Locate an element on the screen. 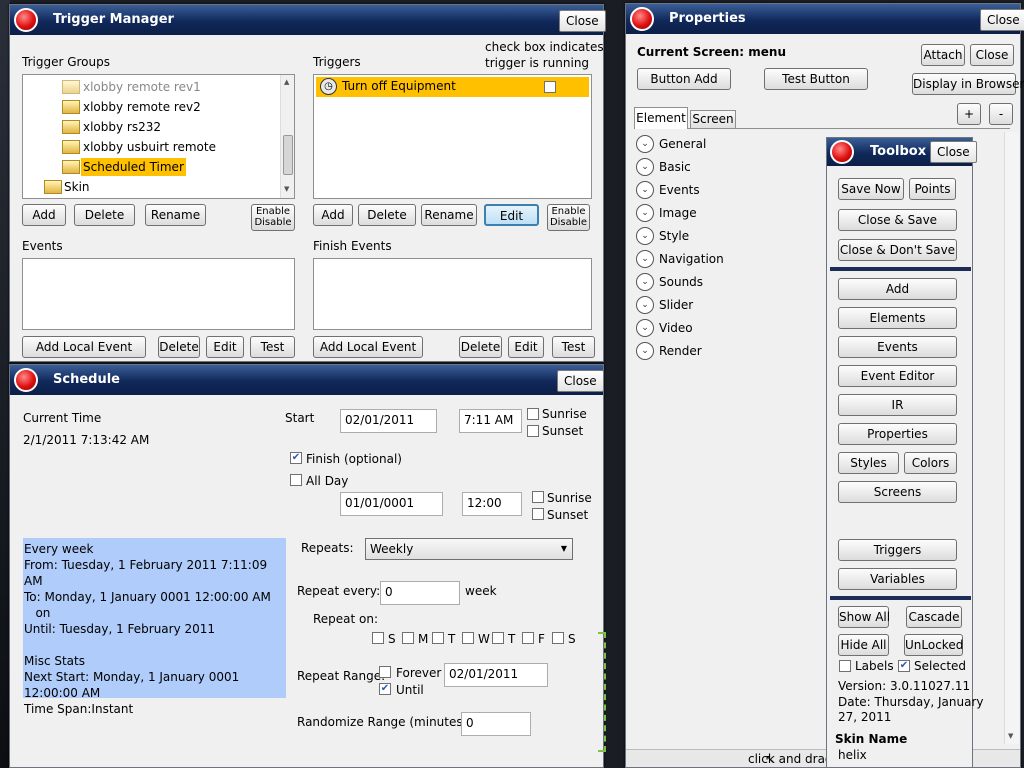 Image resolution: width=1024 pixels, height=768 pixels. finish-time-field: 12:00 is located at coordinates (492, 504).